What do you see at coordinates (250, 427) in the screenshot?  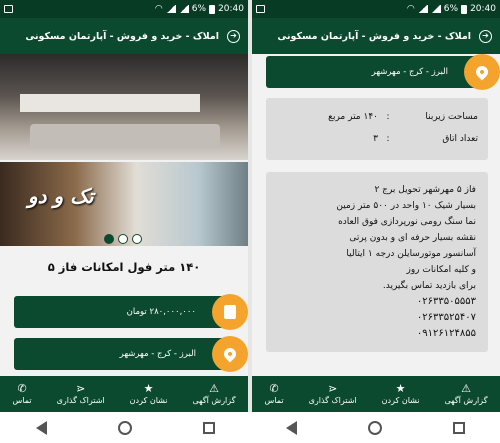 I see `system-nav-bar` at bounding box center [250, 427].